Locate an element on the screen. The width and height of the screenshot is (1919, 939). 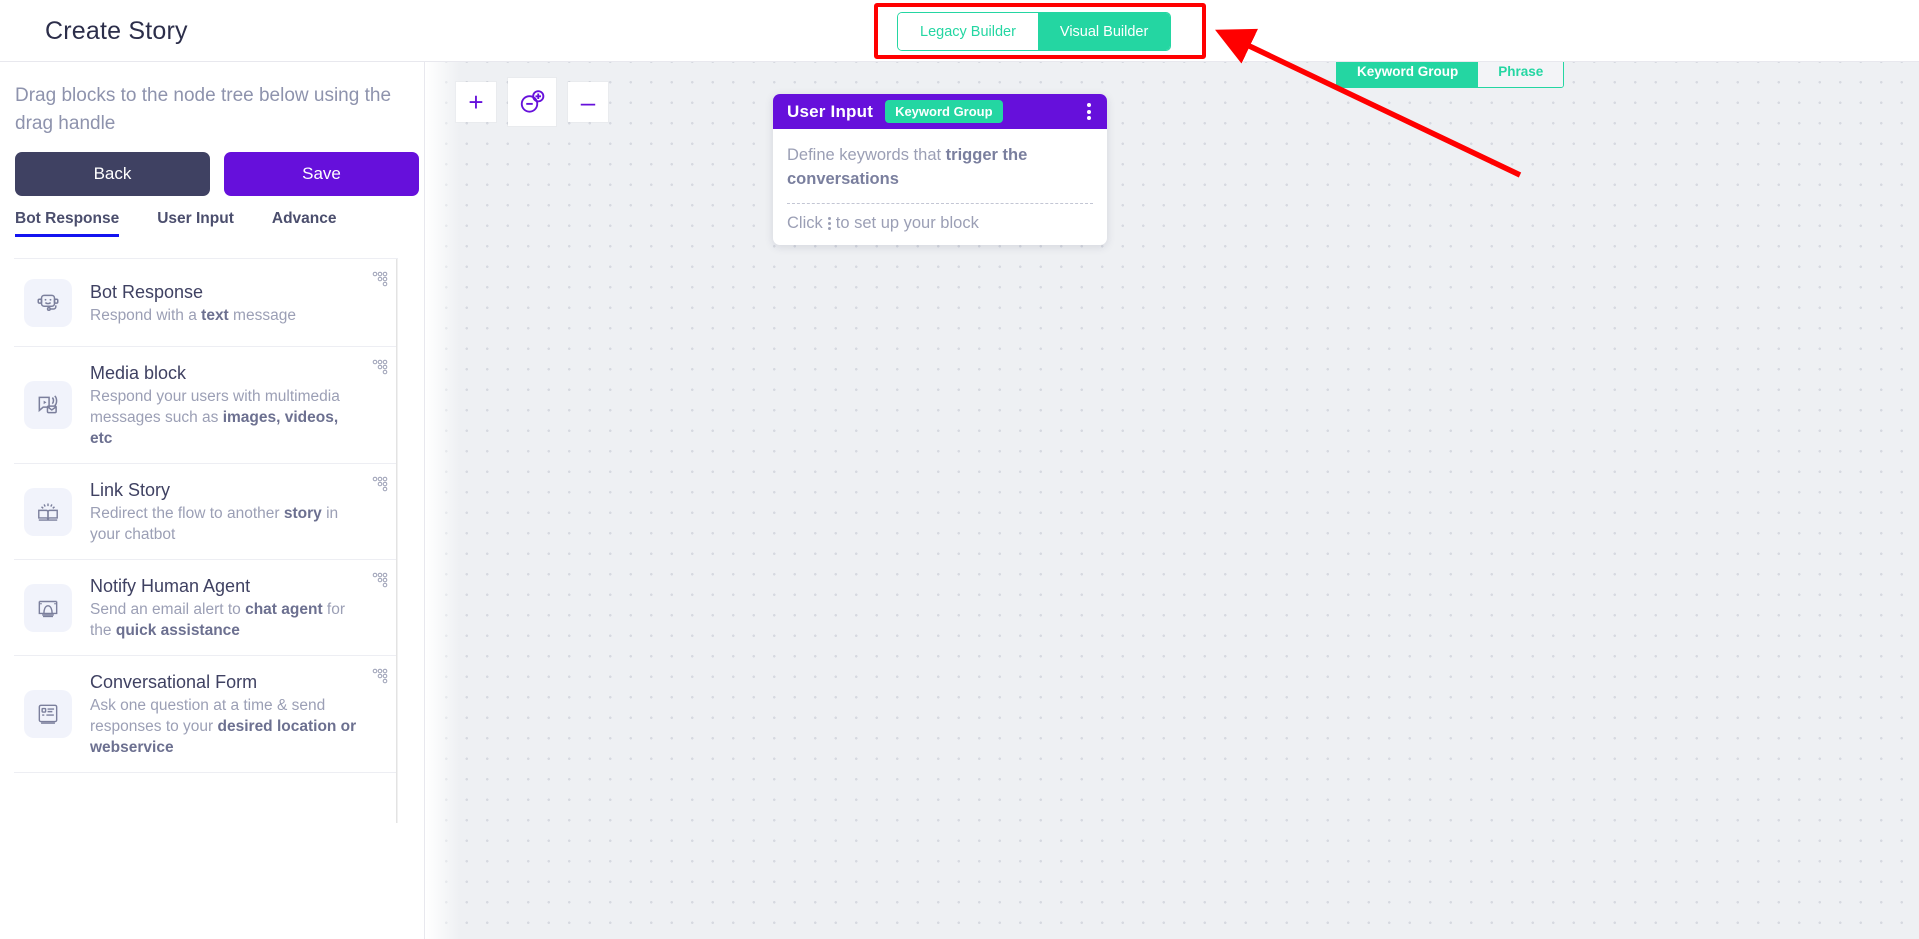
builder-mode-toggle: Legacy Builder Visual Builder is located at coordinates (1034, 31).